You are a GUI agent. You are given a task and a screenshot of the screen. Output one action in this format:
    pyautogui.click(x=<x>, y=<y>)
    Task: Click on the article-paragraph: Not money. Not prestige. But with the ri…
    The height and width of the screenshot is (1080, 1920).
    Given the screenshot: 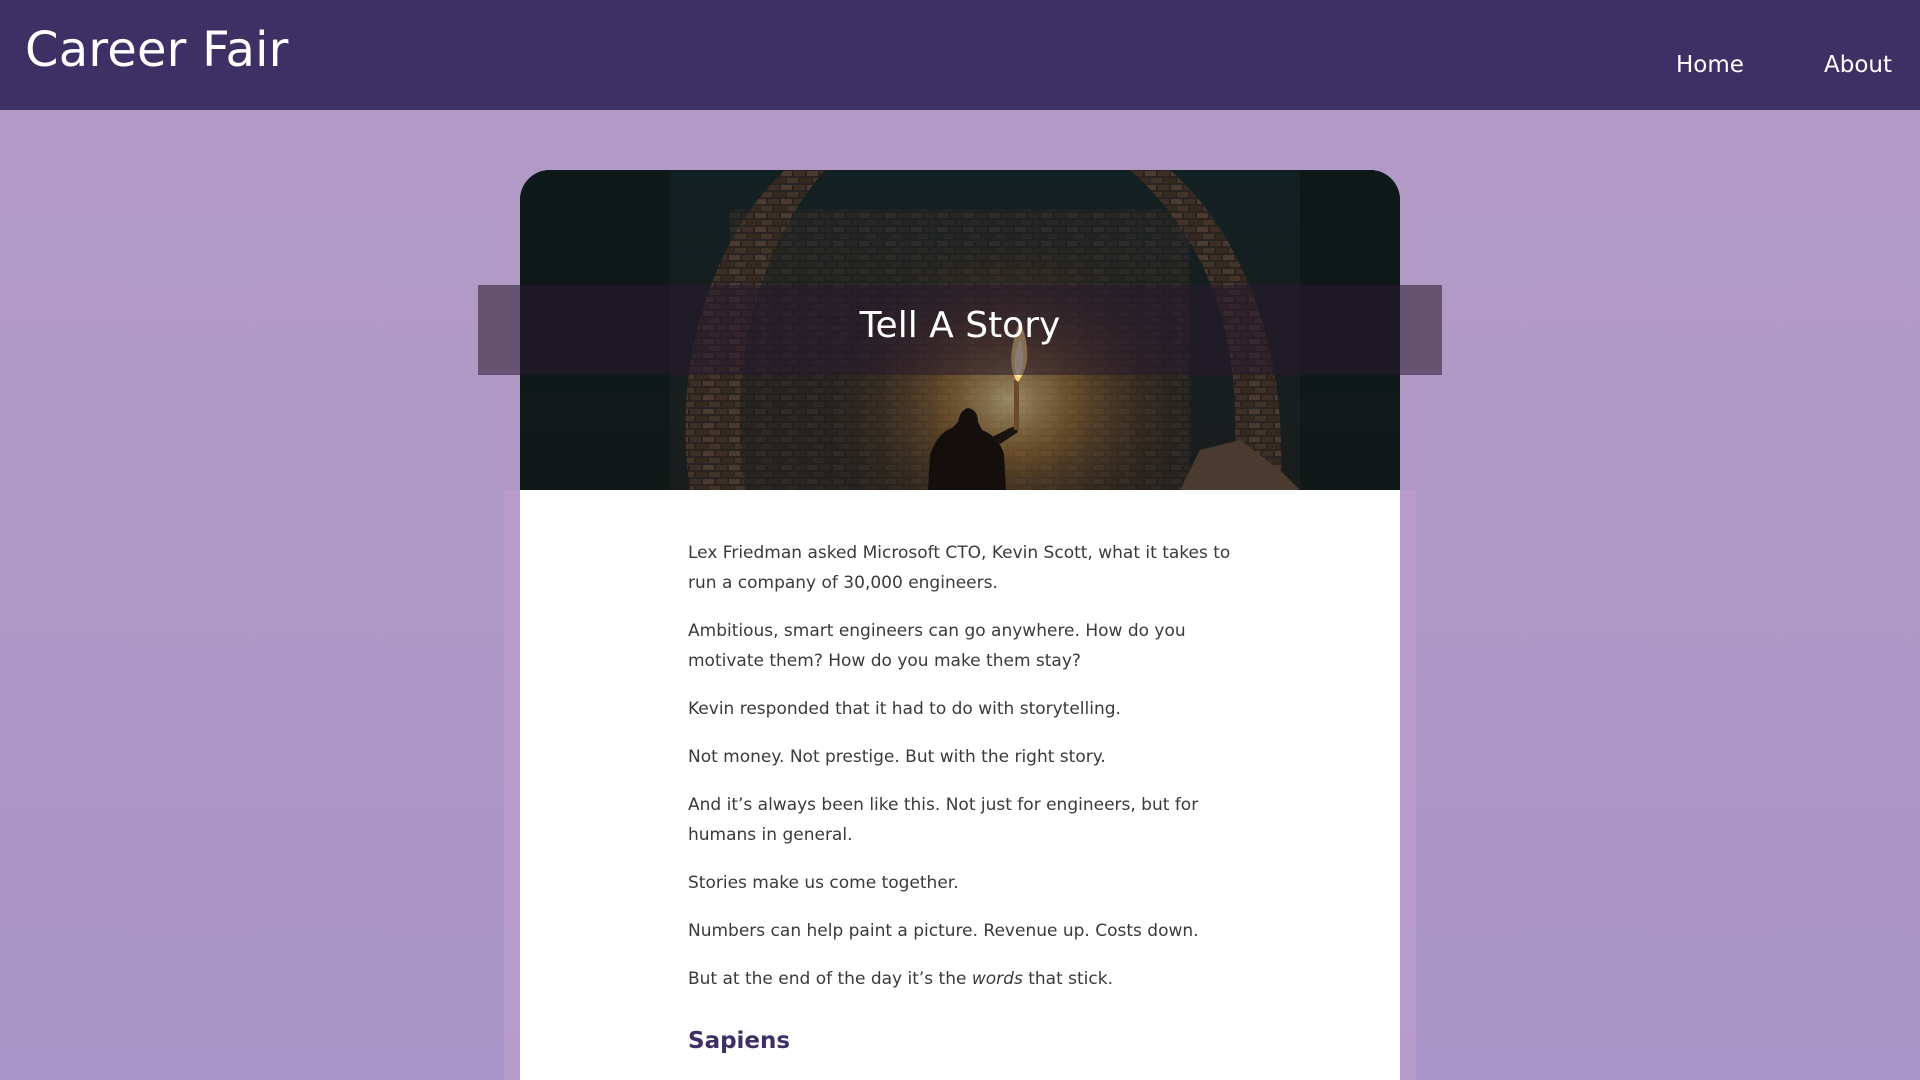 What is the action you would take?
    pyautogui.click(x=897, y=757)
    